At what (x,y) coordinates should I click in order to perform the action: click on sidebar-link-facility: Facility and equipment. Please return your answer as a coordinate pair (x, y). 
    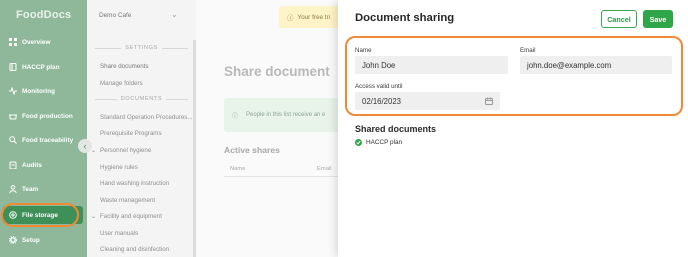
    Looking at the image, I should click on (131, 216).